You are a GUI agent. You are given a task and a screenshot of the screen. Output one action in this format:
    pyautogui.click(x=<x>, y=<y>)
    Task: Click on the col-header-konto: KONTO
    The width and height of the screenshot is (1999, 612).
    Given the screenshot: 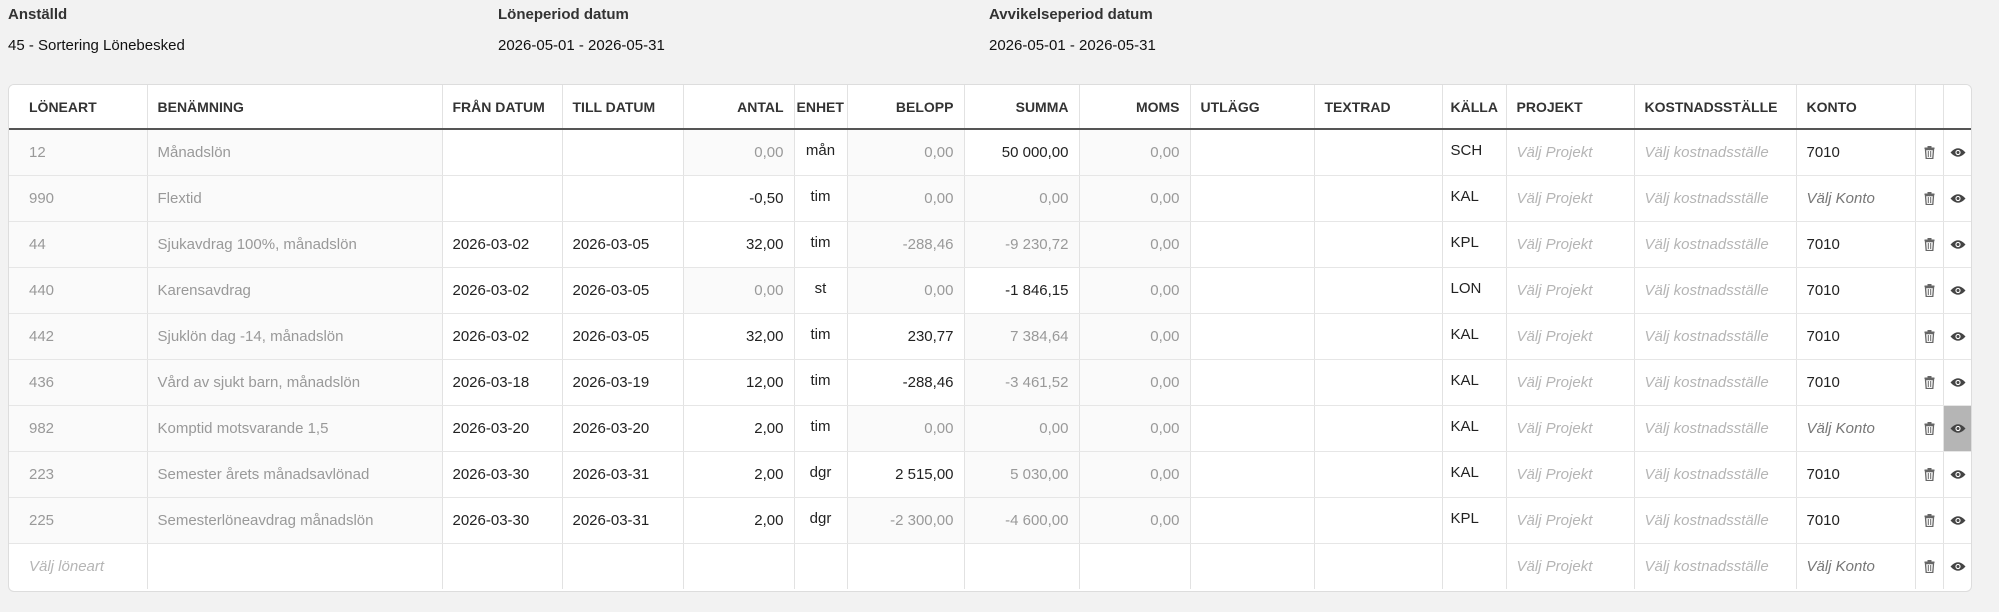 What is the action you would take?
    pyautogui.click(x=1856, y=107)
    